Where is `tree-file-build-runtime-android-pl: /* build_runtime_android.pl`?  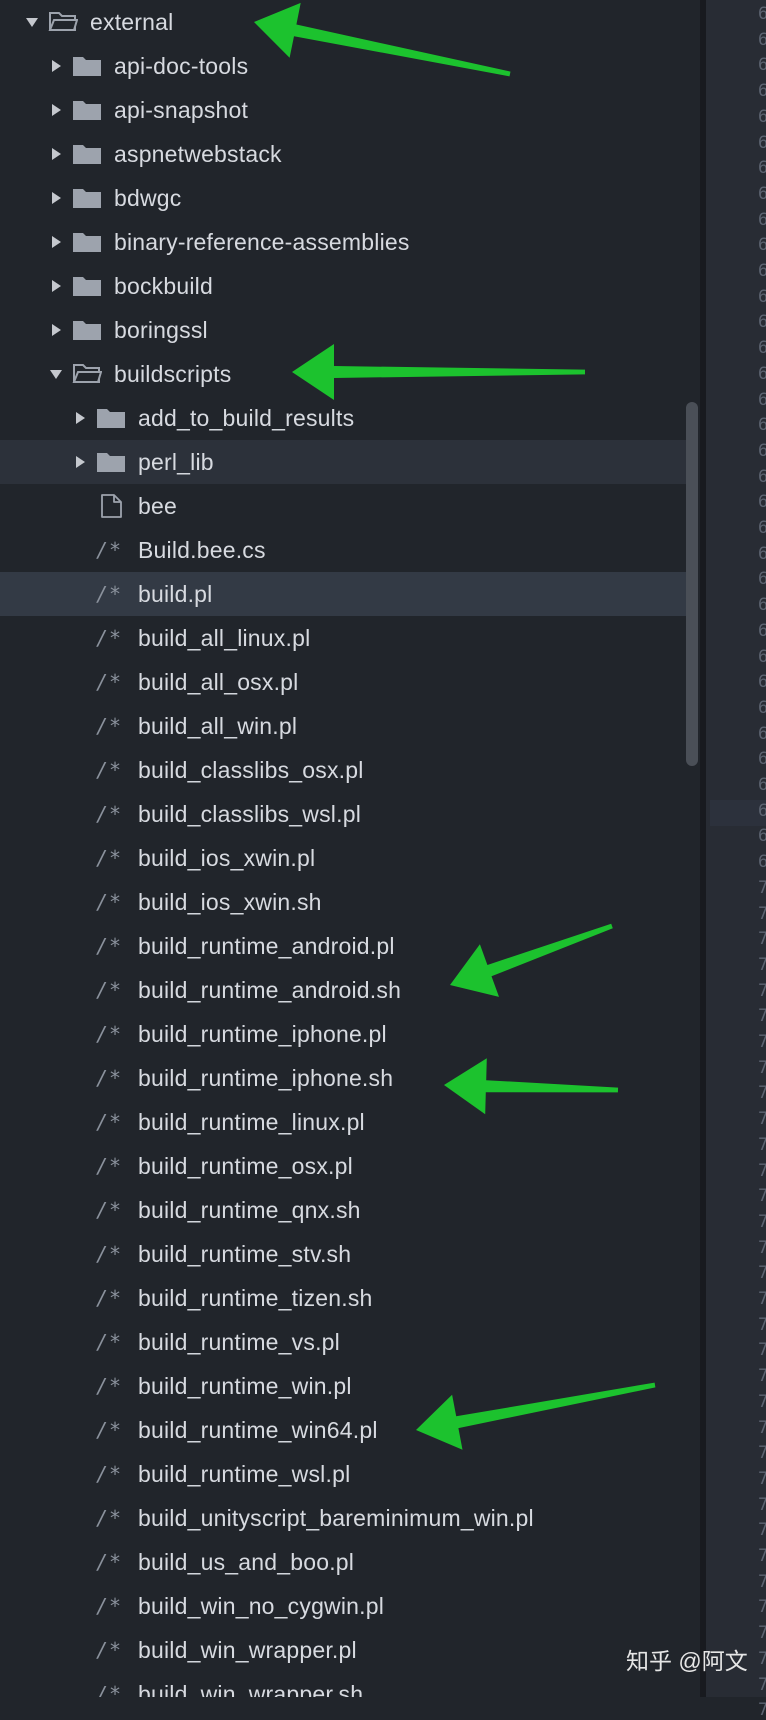 tree-file-build-runtime-android-pl: /* build_runtime_android.pl is located at coordinates (344, 946).